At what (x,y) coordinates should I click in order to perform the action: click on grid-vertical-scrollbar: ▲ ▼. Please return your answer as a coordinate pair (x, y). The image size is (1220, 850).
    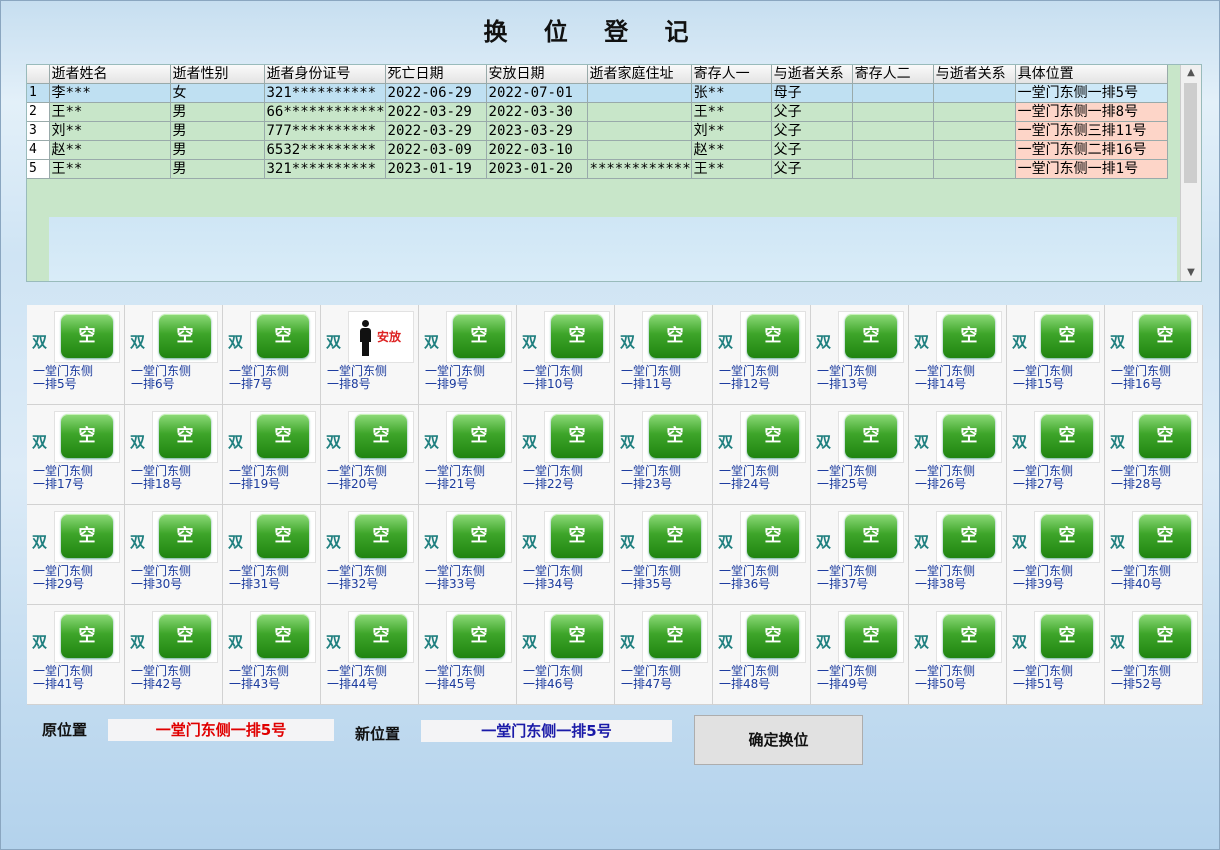
    Looking at the image, I should click on (1190, 173).